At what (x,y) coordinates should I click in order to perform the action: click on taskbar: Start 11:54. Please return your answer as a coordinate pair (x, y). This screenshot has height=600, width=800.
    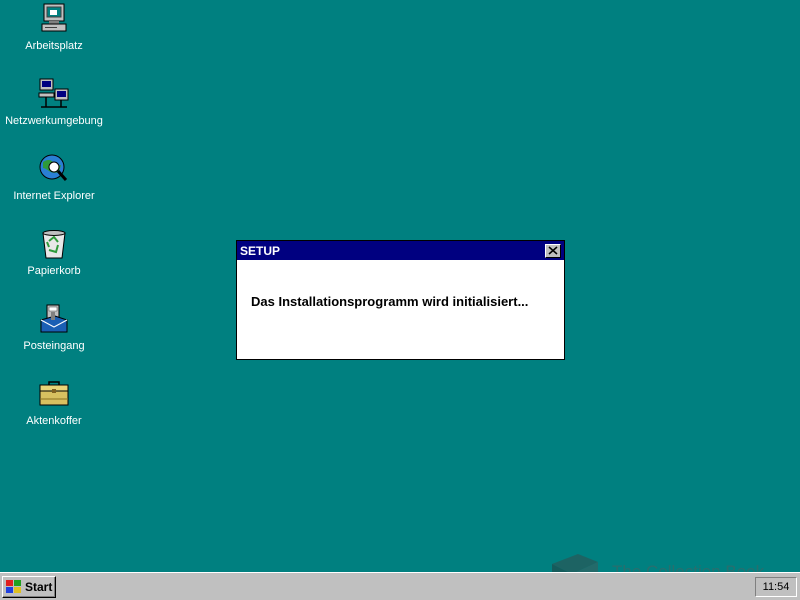
    Looking at the image, I should click on (400, 586).